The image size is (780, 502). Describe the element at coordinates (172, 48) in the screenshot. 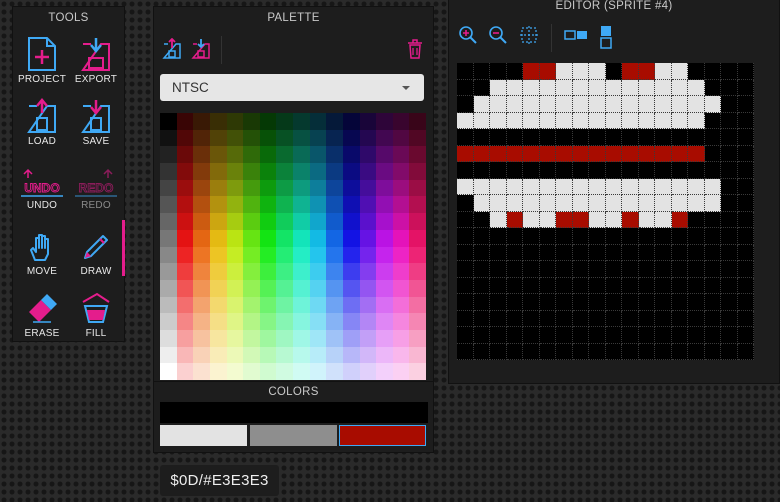

I see `import-palette-button` at that location.